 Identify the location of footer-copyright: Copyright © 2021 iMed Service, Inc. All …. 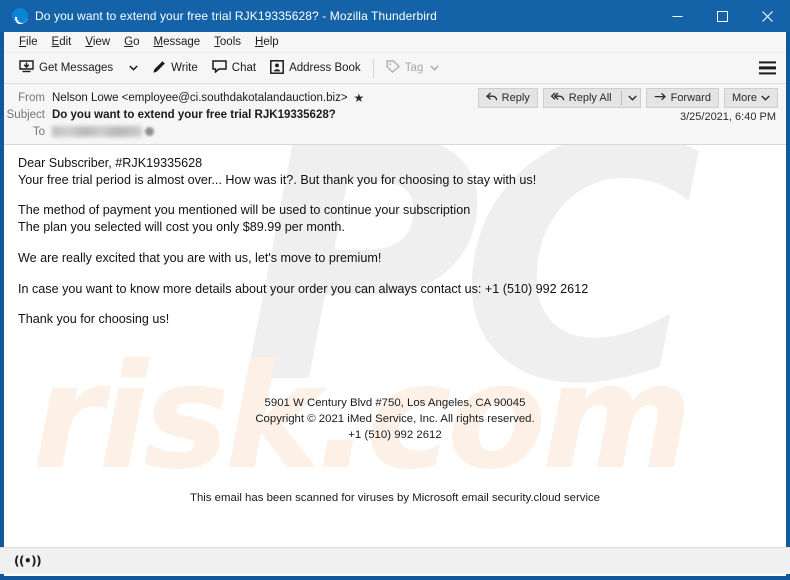
(395, 418).